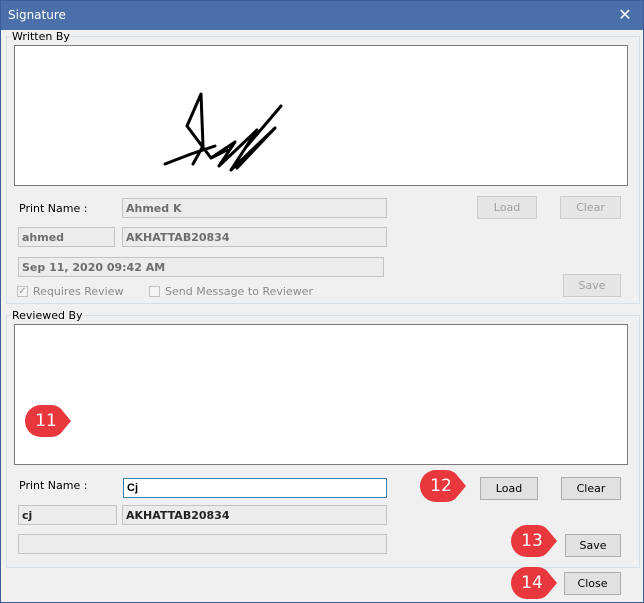  What do you see at coordinates (37, 15) in the screenshot?
I see `window-title: Signature` at bounding box center [37, 15].